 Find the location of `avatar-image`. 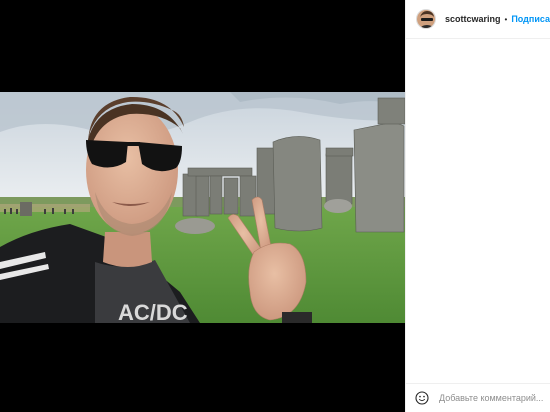

avatar-image is located at coordinates (426, 19).